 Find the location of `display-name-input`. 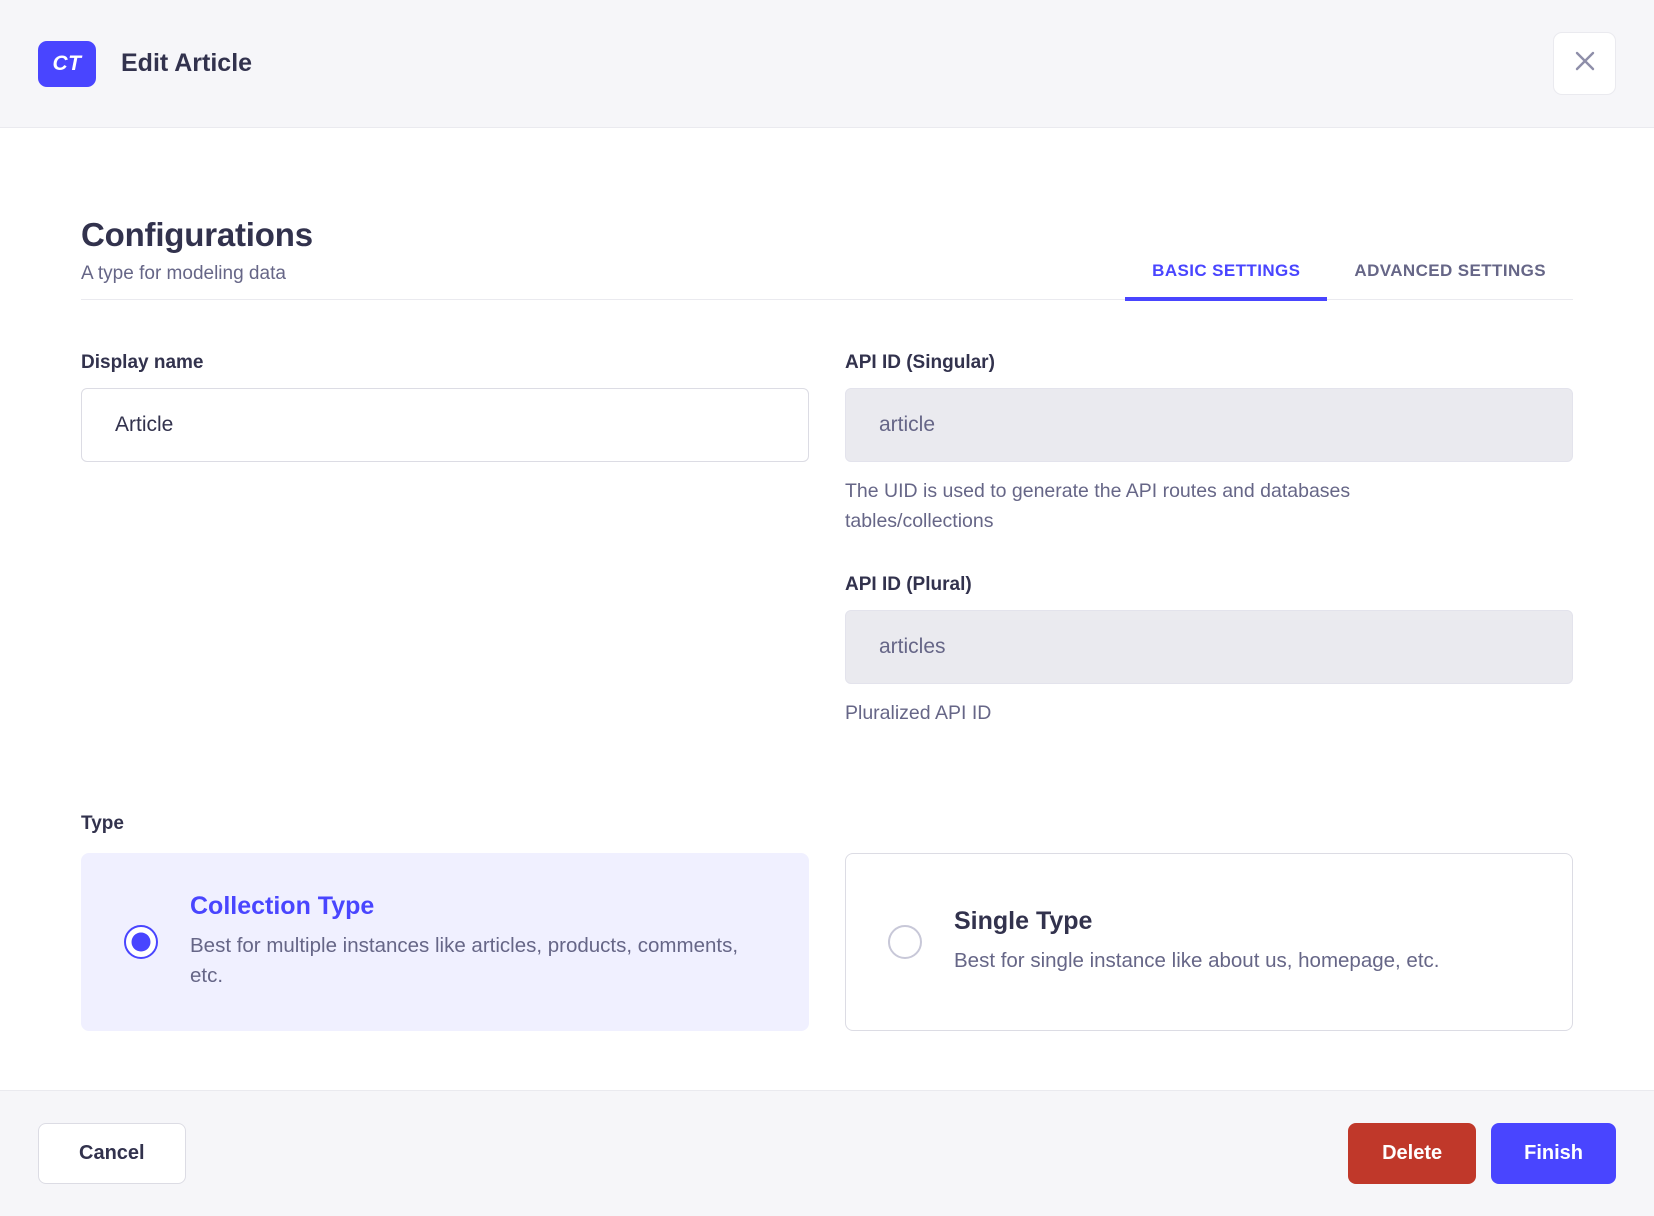

display-name-input is located at coordinates (445, 425).